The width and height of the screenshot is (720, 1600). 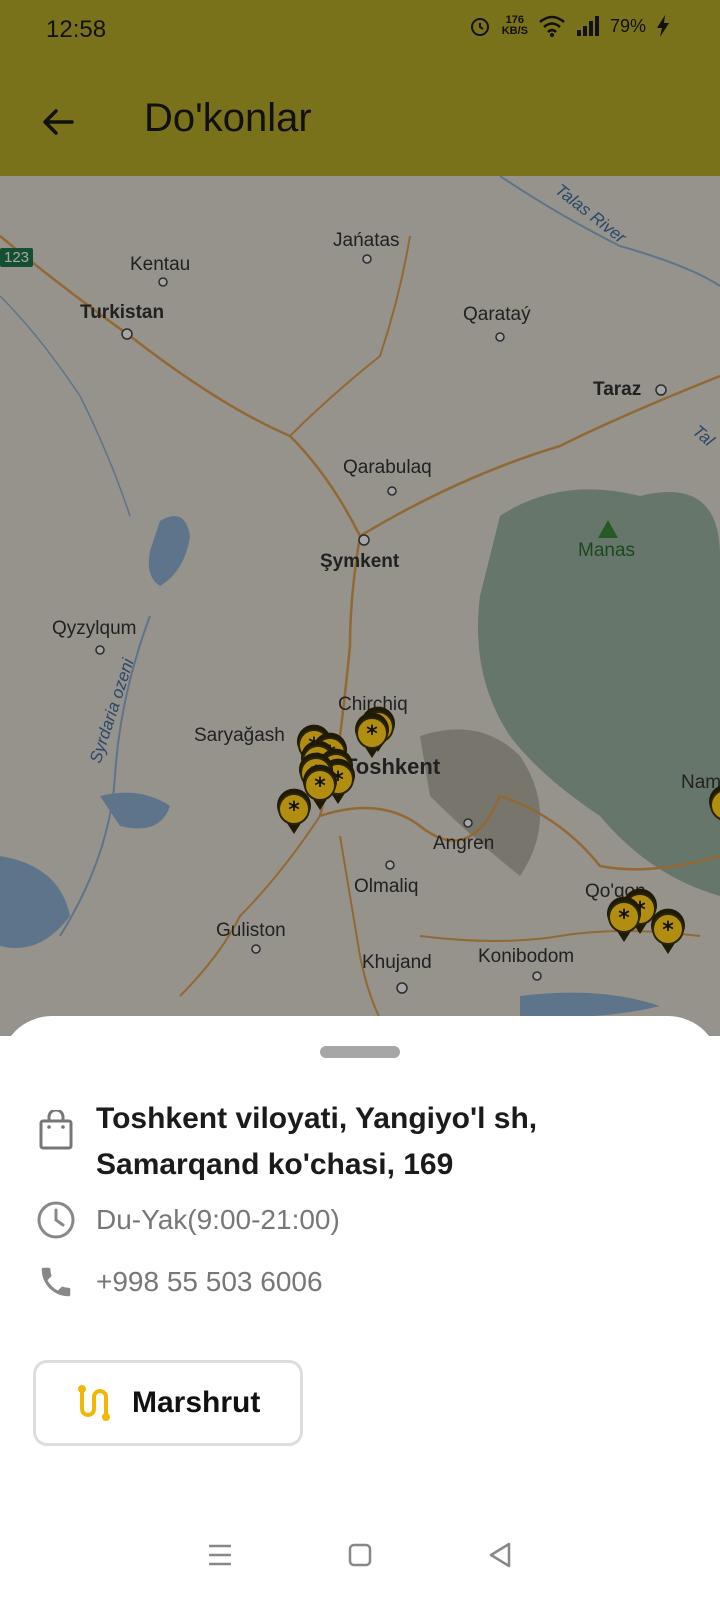 I want to click on home-icon, so click(x=360, y=1555).